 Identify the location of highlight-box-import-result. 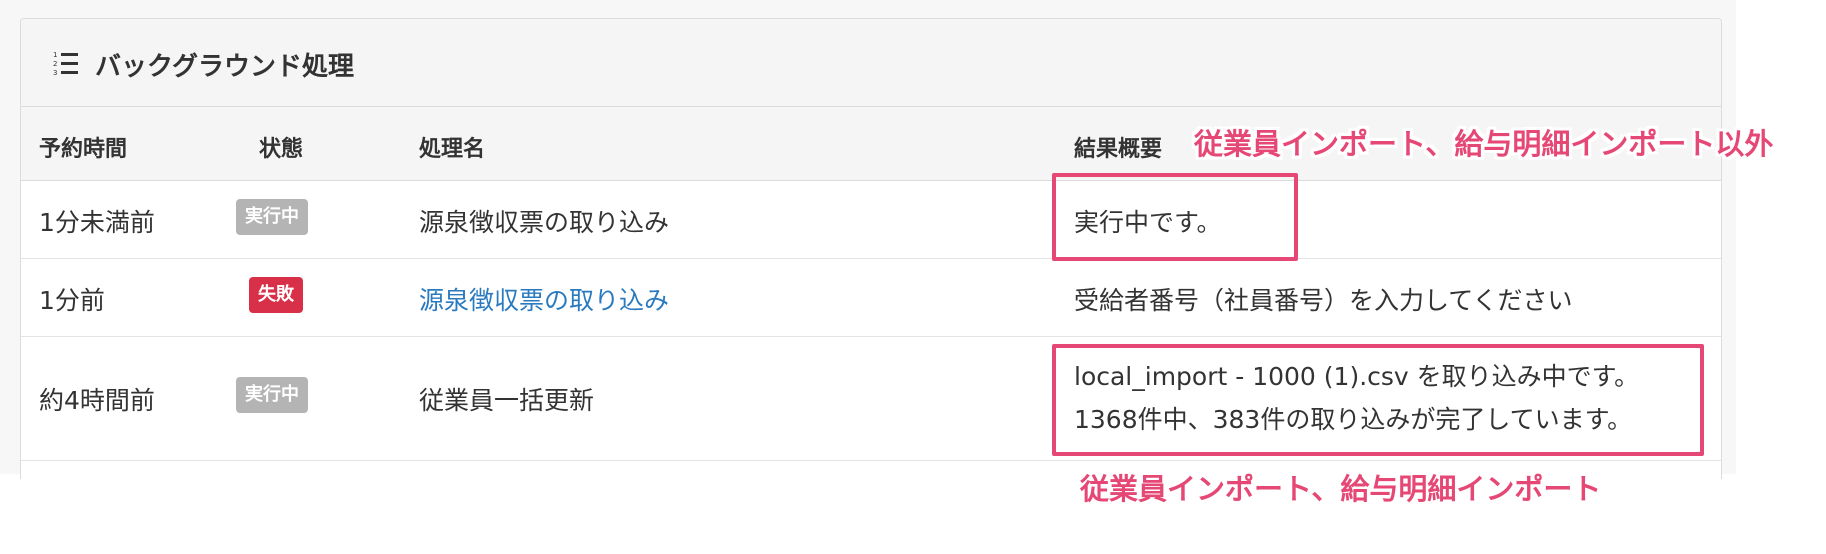
(1378, 400).